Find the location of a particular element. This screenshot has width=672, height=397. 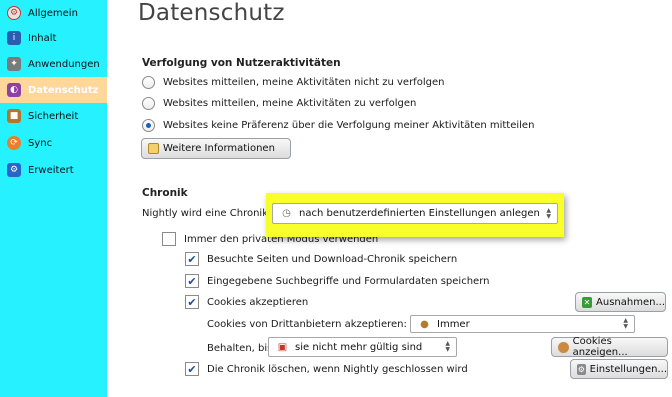

info-note-icon is located at coordinates (153, 148).